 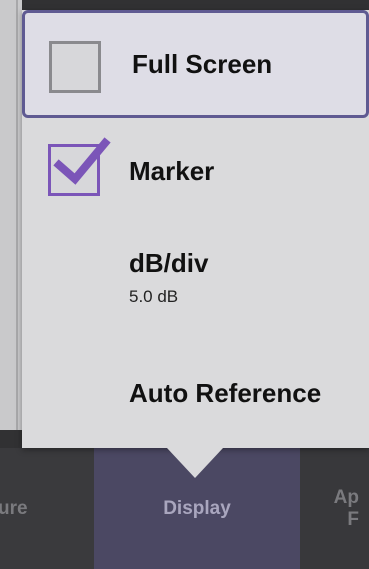 I want to click on db-div-value: 5.0 dB, so click(x=154, y=296).